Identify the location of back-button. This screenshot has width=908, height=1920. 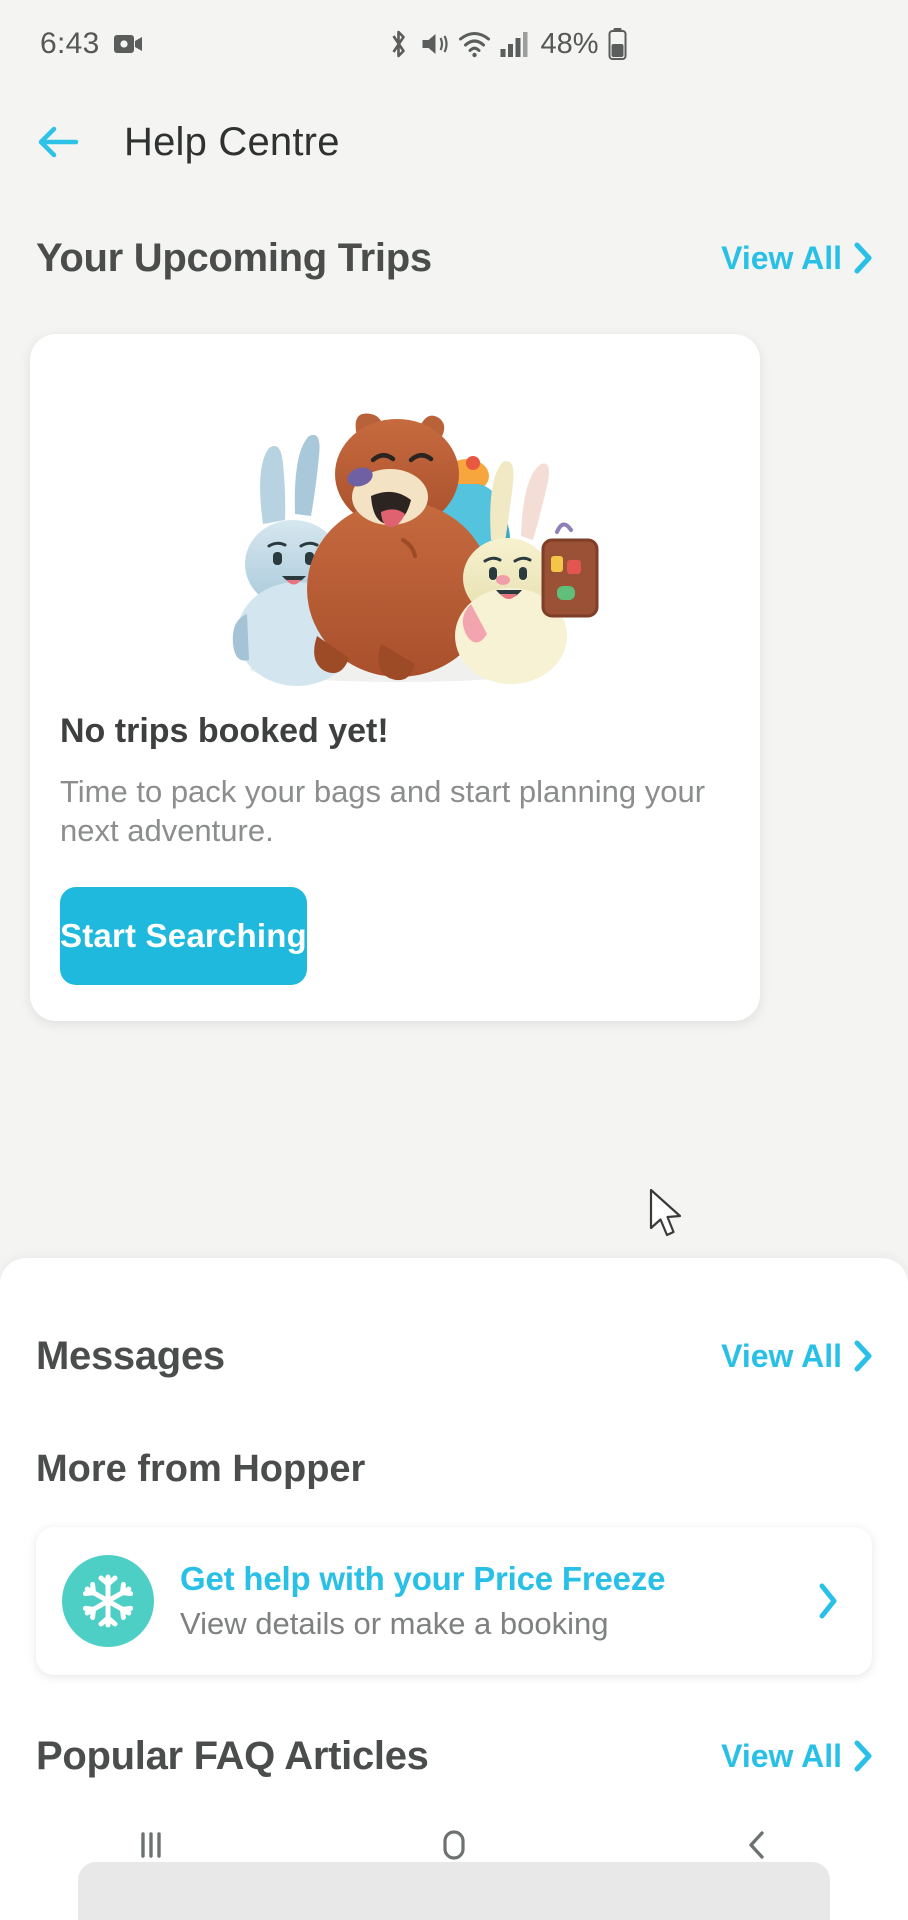
(58, 142).